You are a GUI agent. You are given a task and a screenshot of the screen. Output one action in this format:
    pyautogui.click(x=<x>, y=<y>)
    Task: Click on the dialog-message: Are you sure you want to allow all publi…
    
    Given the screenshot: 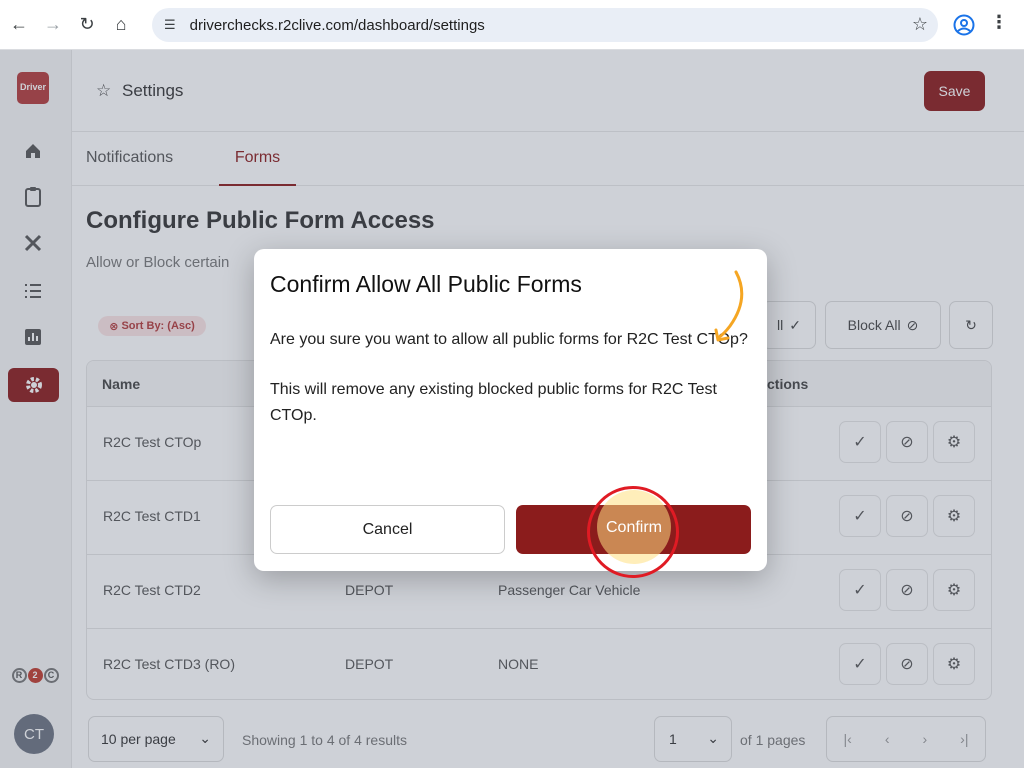 What is the action you would take?
    pyautogui.click(x=509, y=339)
    